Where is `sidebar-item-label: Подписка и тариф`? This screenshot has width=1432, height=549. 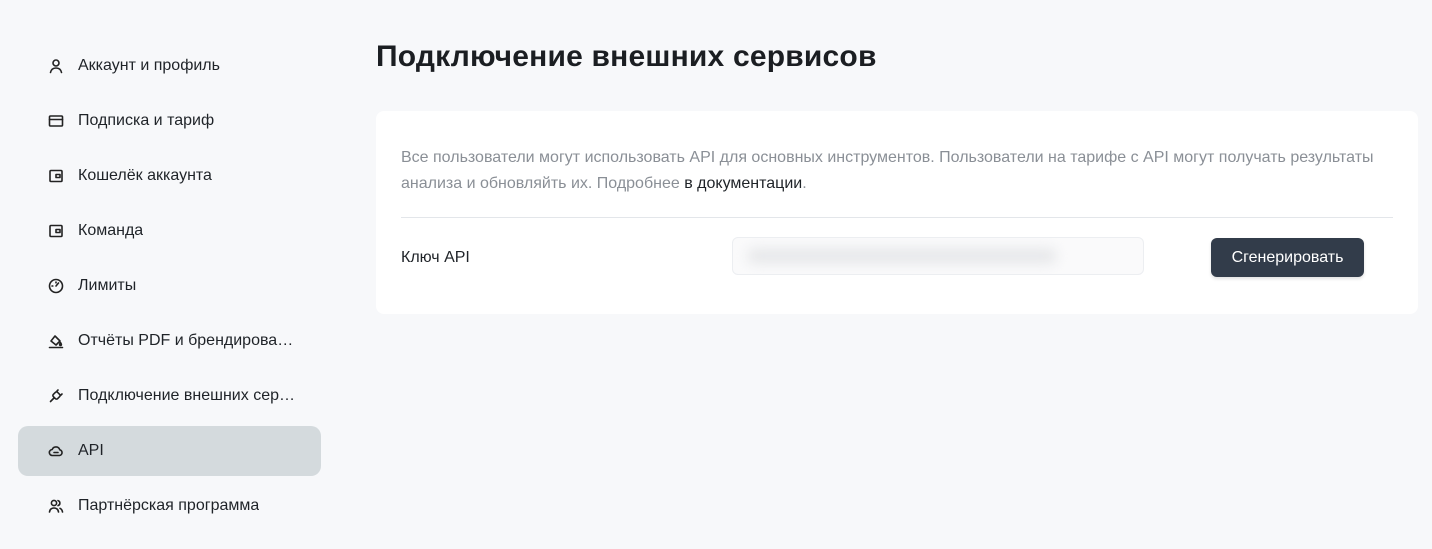
sidebar-item-label: Подписка и тариф is located at coordinates (146, 120).